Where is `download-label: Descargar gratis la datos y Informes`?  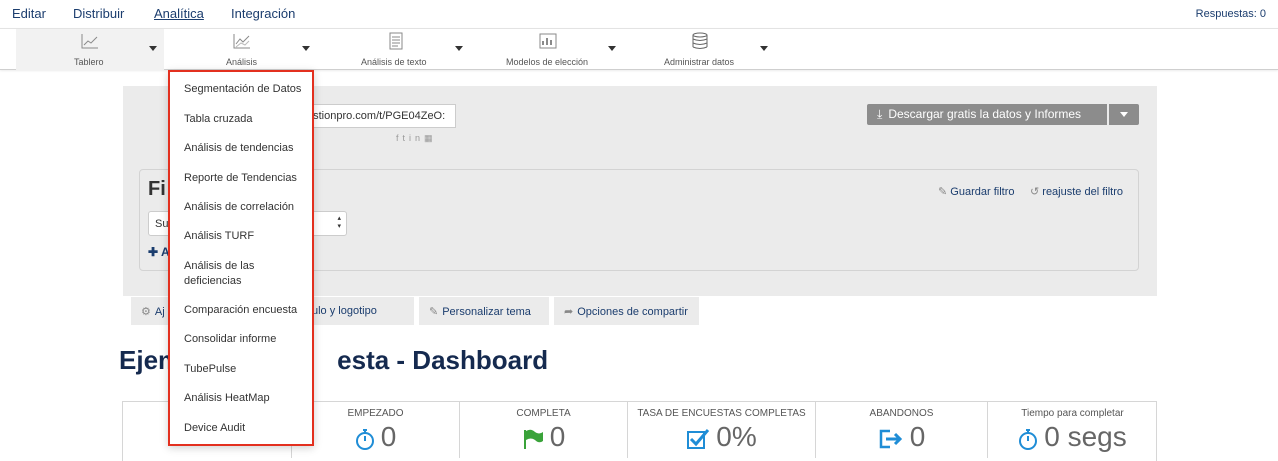 download-label: Descargar gratis la datos y Informes is located at coordinates (985, 114).